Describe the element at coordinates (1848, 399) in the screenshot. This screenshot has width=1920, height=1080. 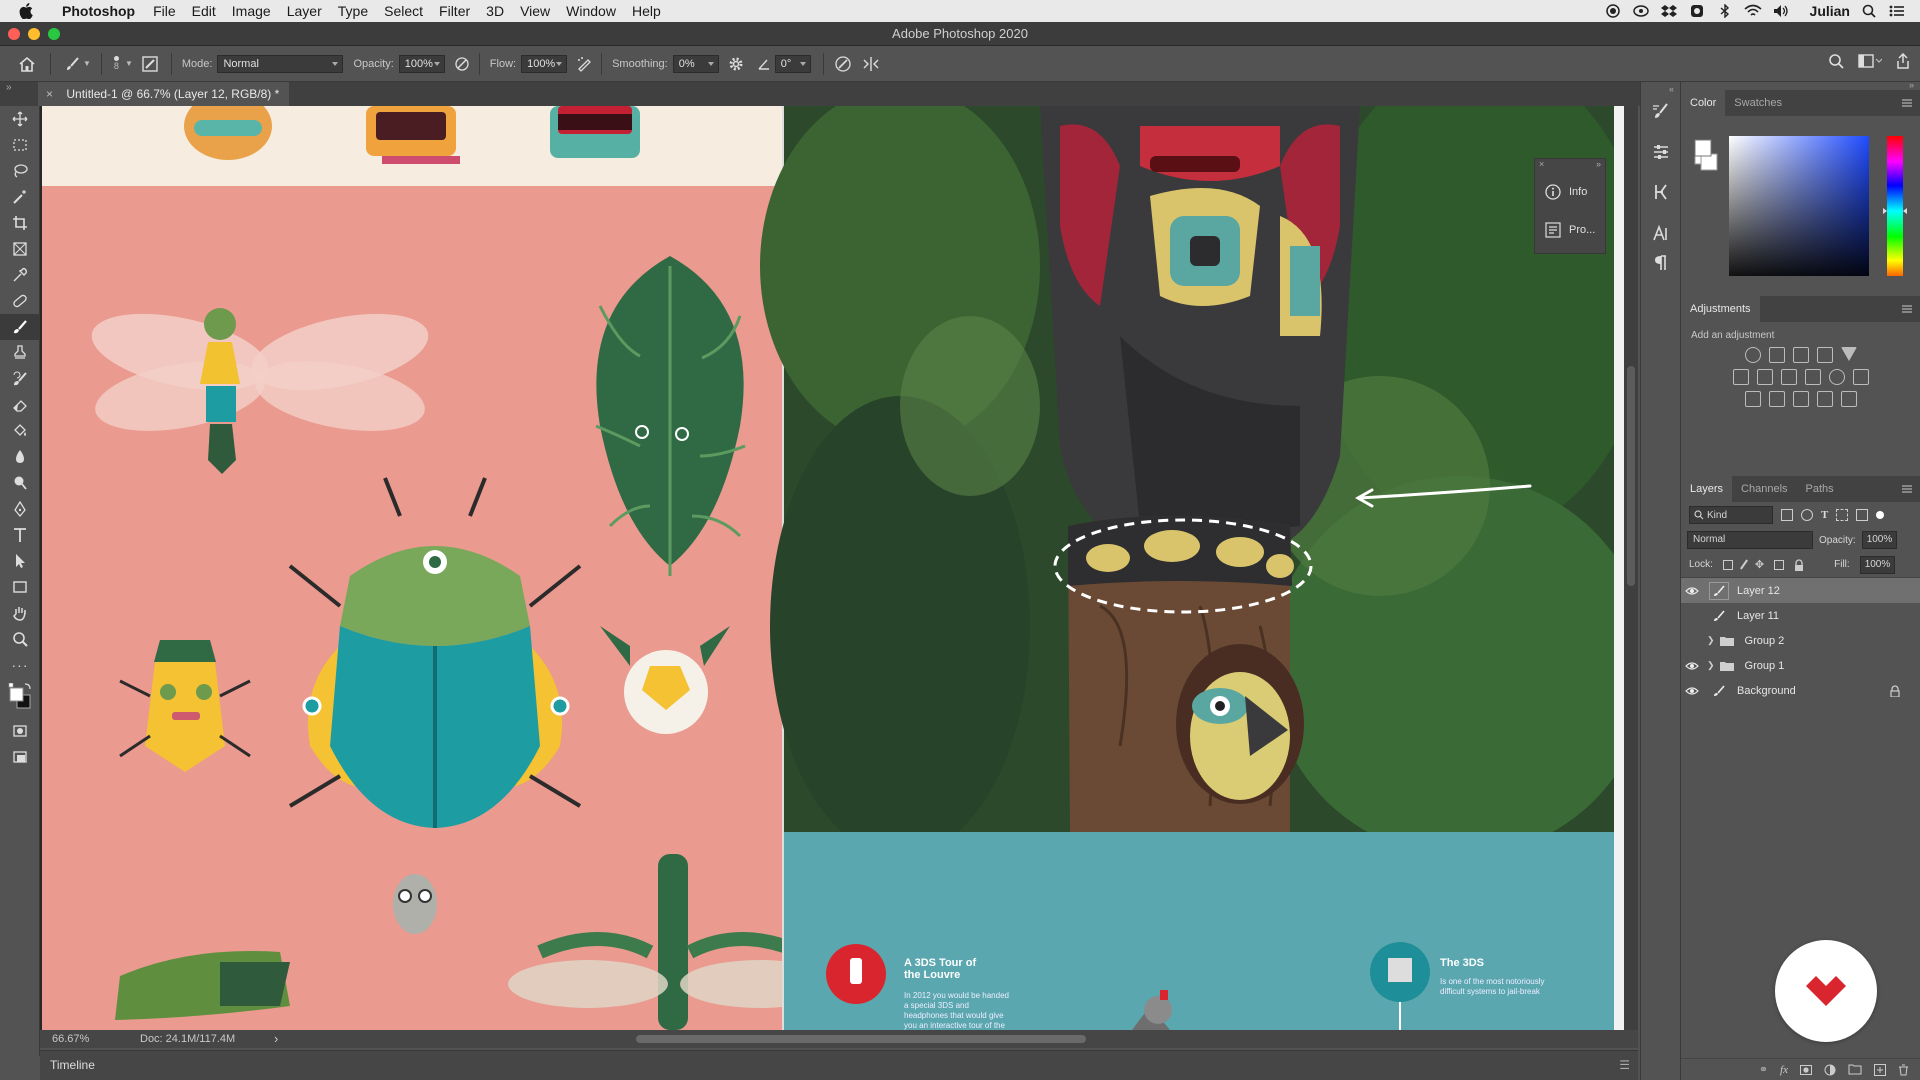
I see `gradient-map-icon` at that location.